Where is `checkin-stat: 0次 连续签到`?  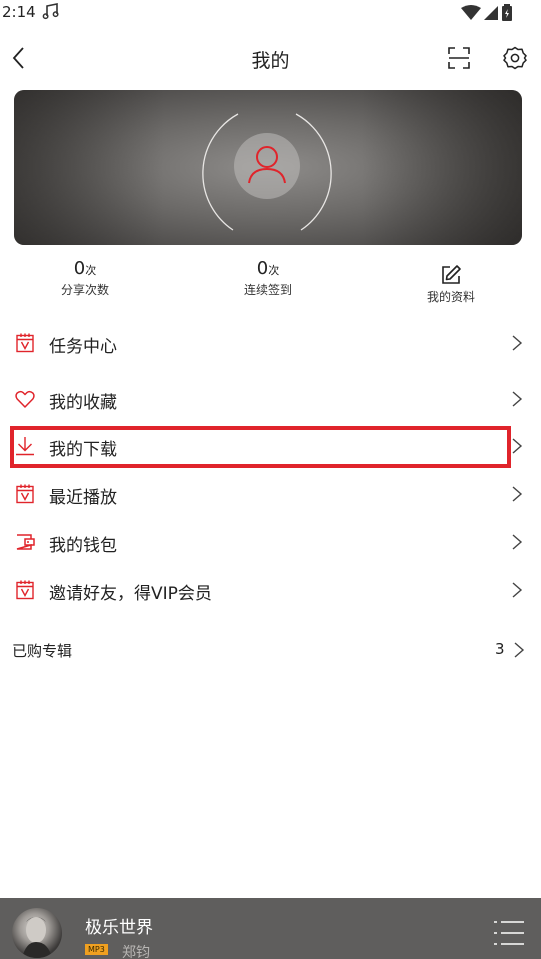
checkin-stat: 0次 连续签到 is located at coordinates (268, 278).